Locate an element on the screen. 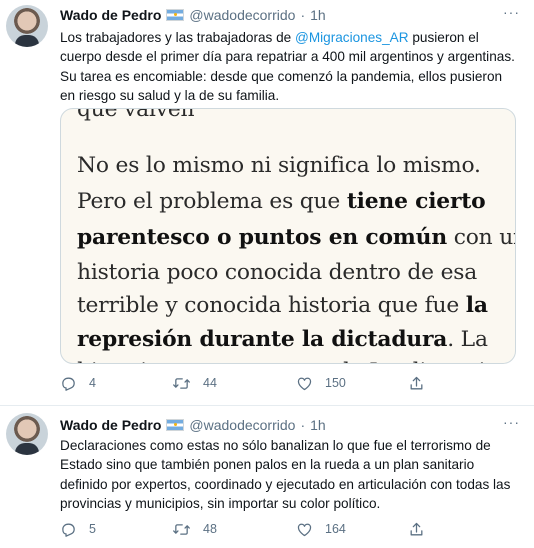 This screenshot has width=534, height=548. retweet-button: 44 is located at coordinates (234, 383).